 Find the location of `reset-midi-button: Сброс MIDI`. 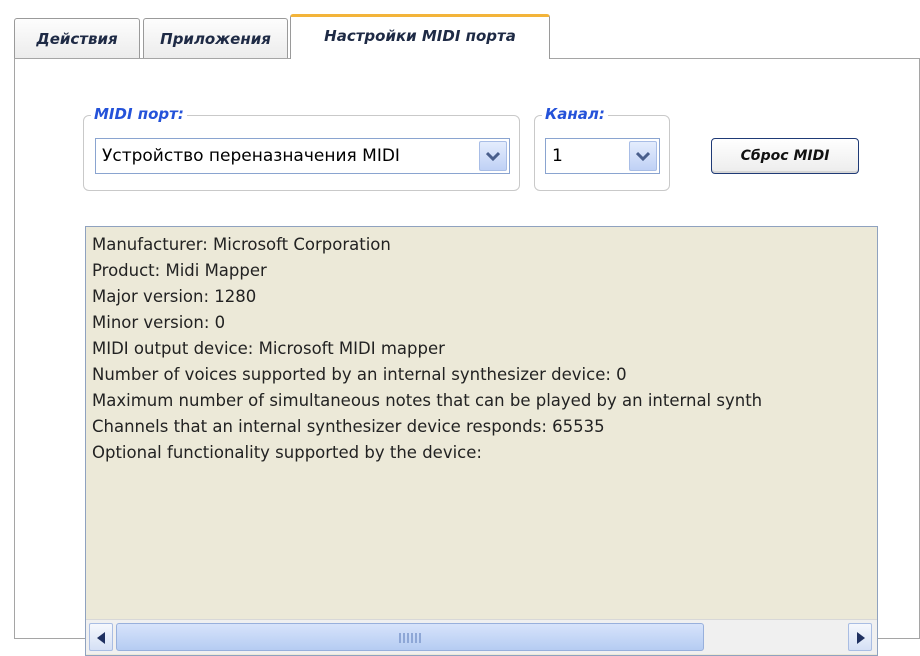

reset-midi-button: Сброс MIDI is located at coordinates (785, 156).